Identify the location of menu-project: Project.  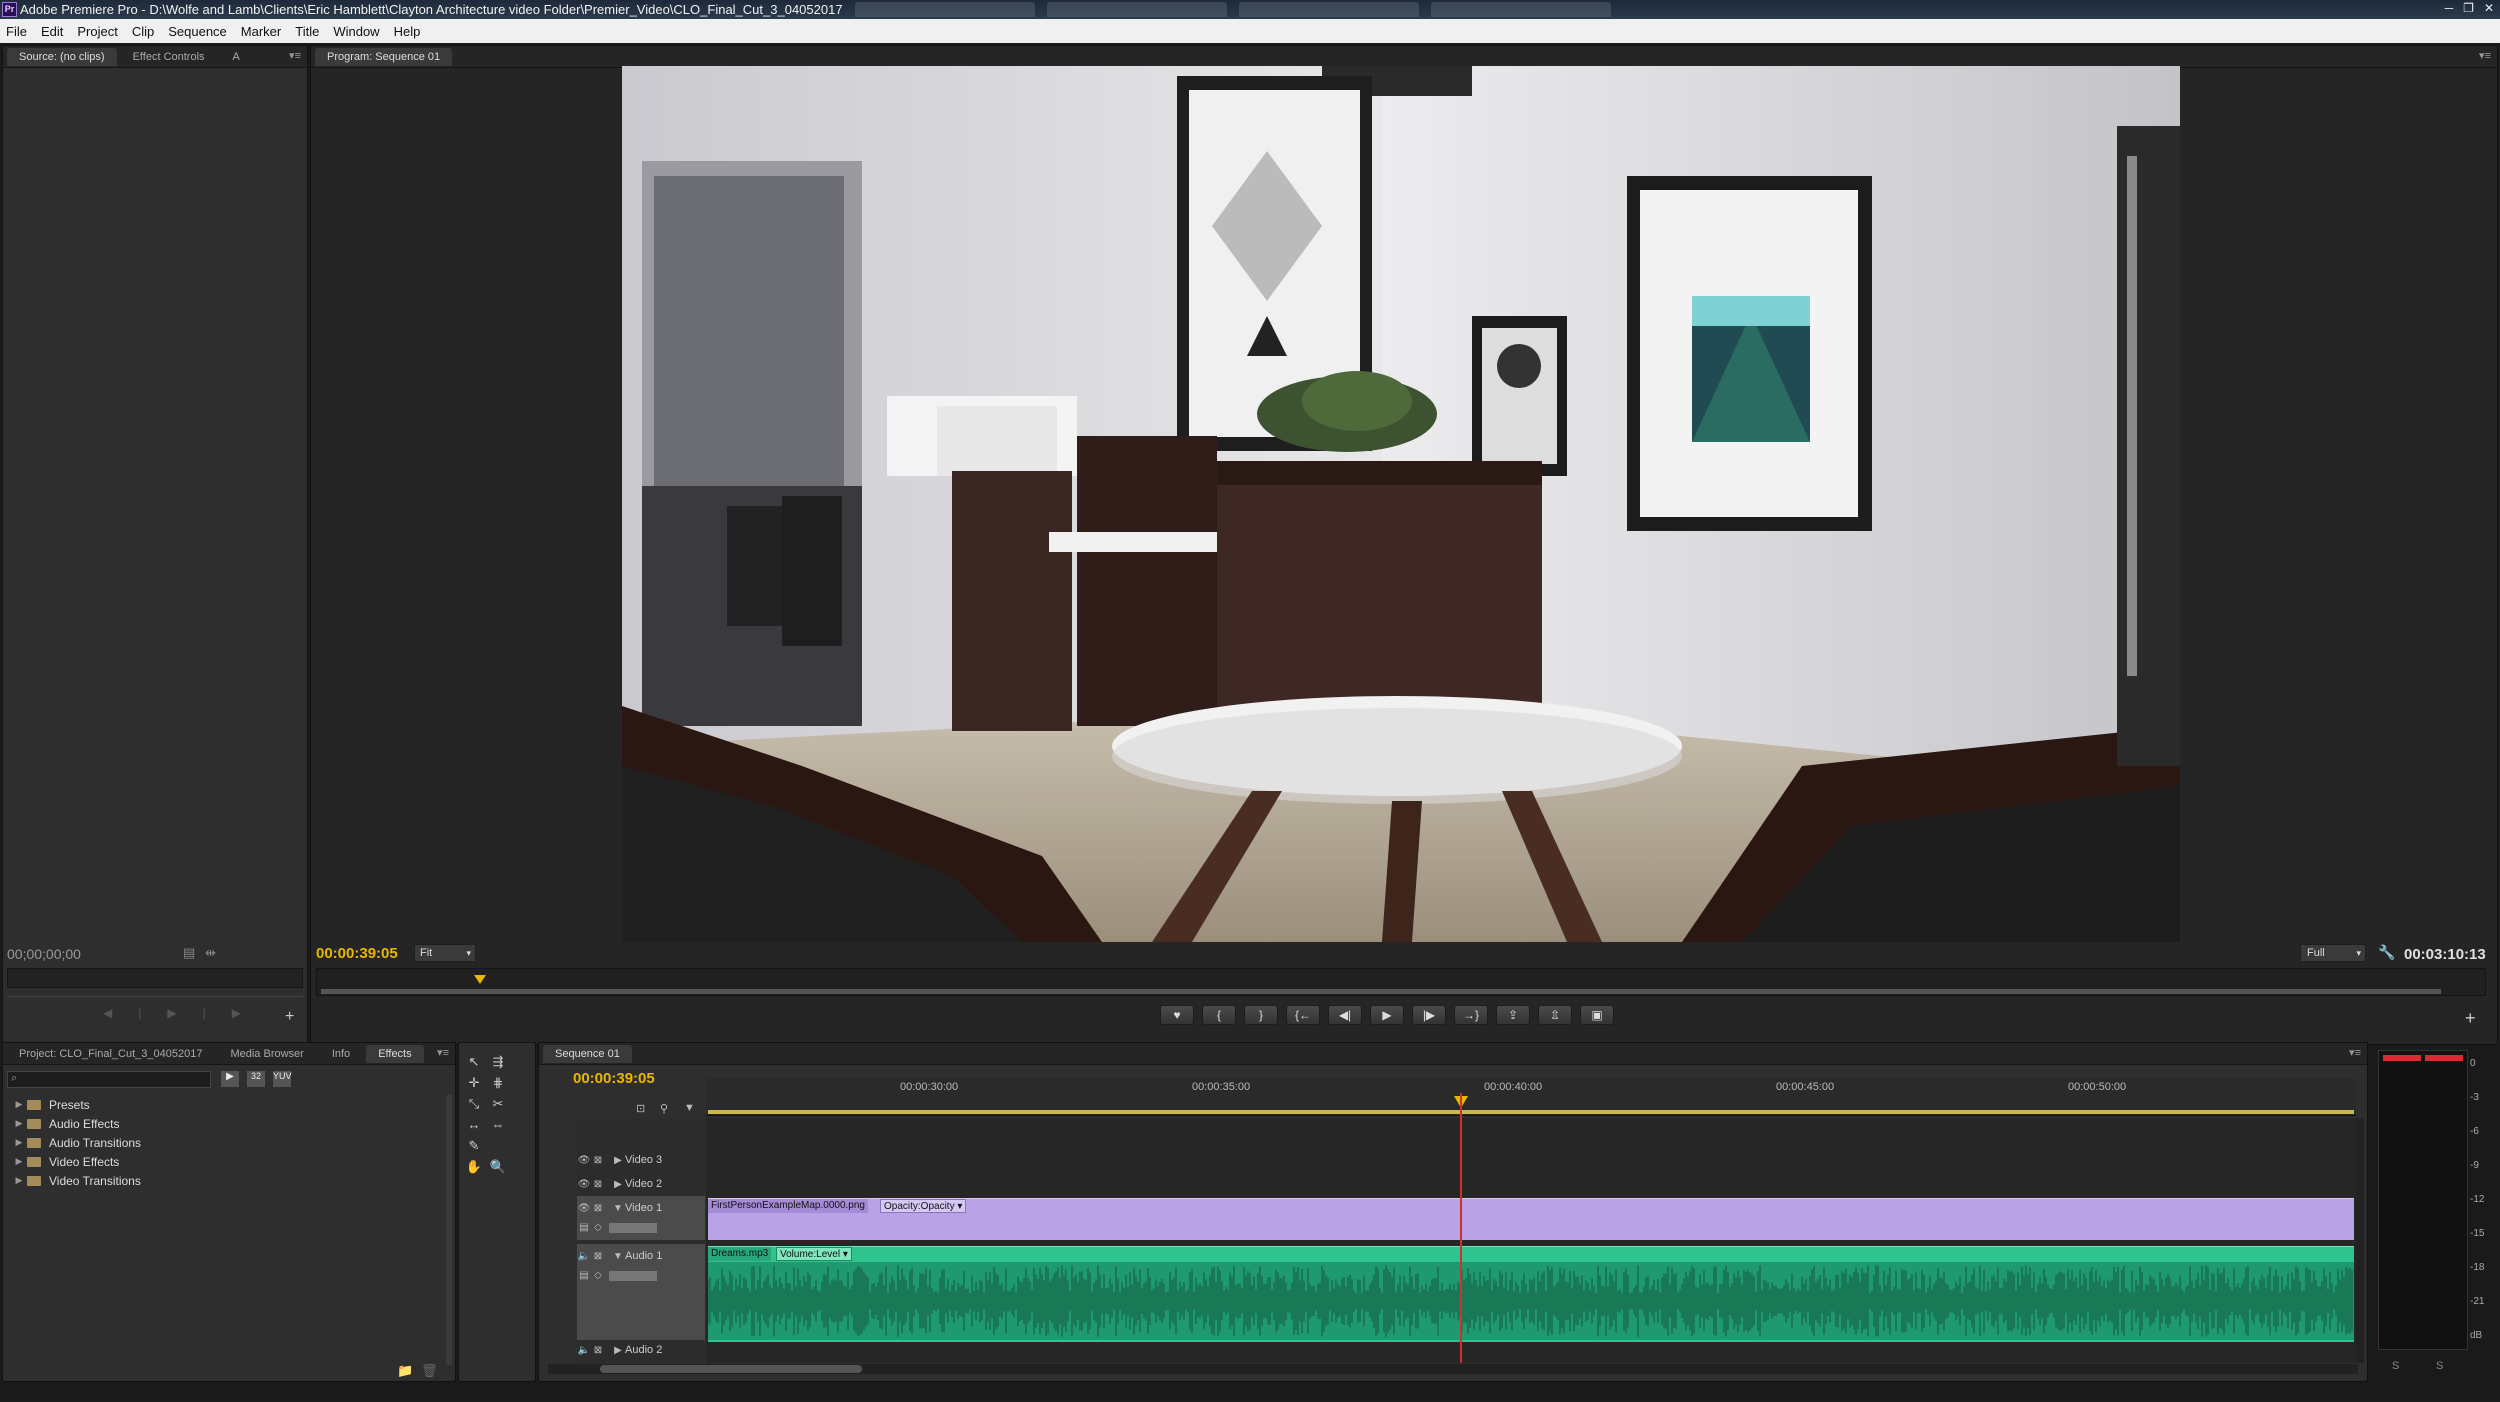
(97, 31).